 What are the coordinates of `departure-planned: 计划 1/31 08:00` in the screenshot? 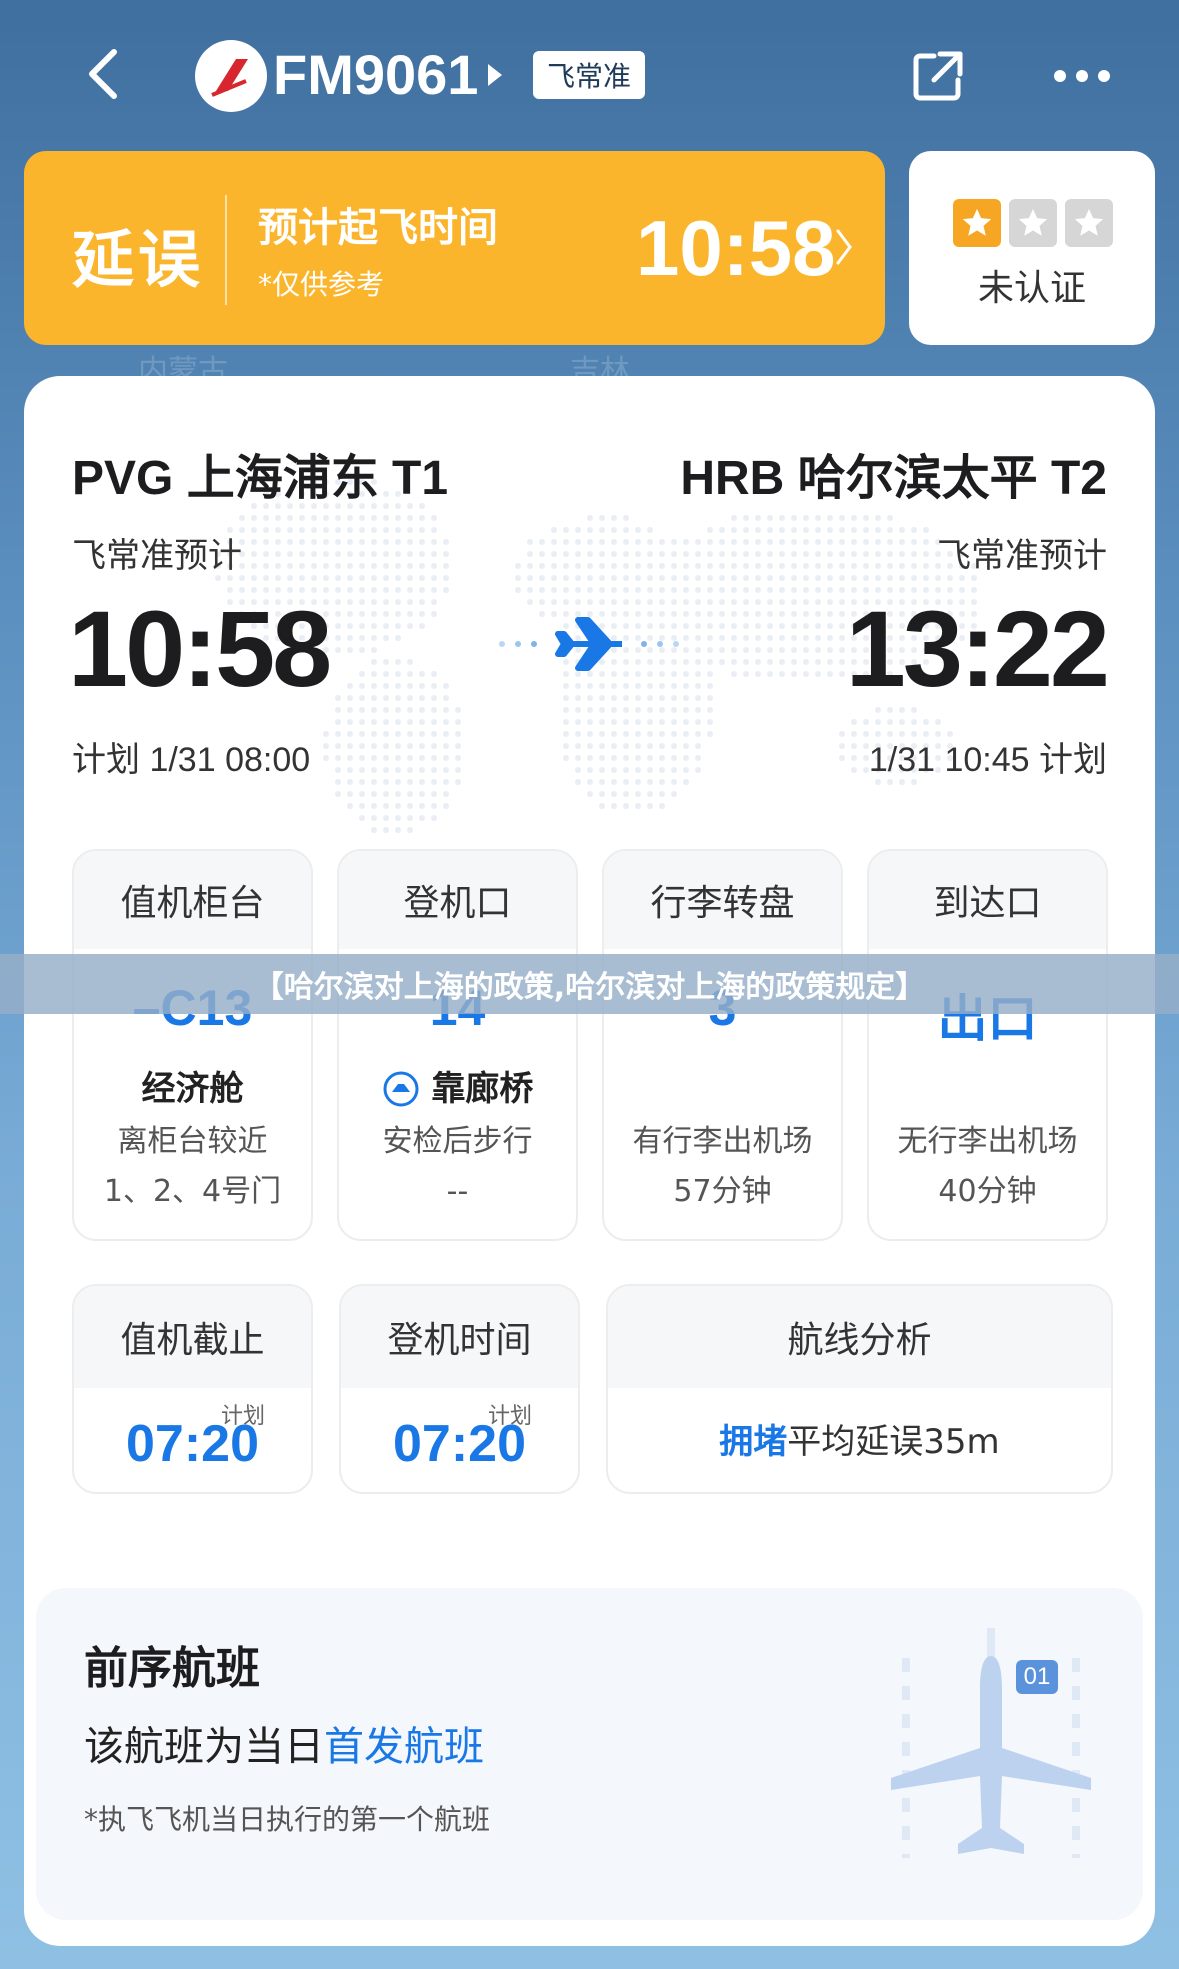 It's located at (191, 760).